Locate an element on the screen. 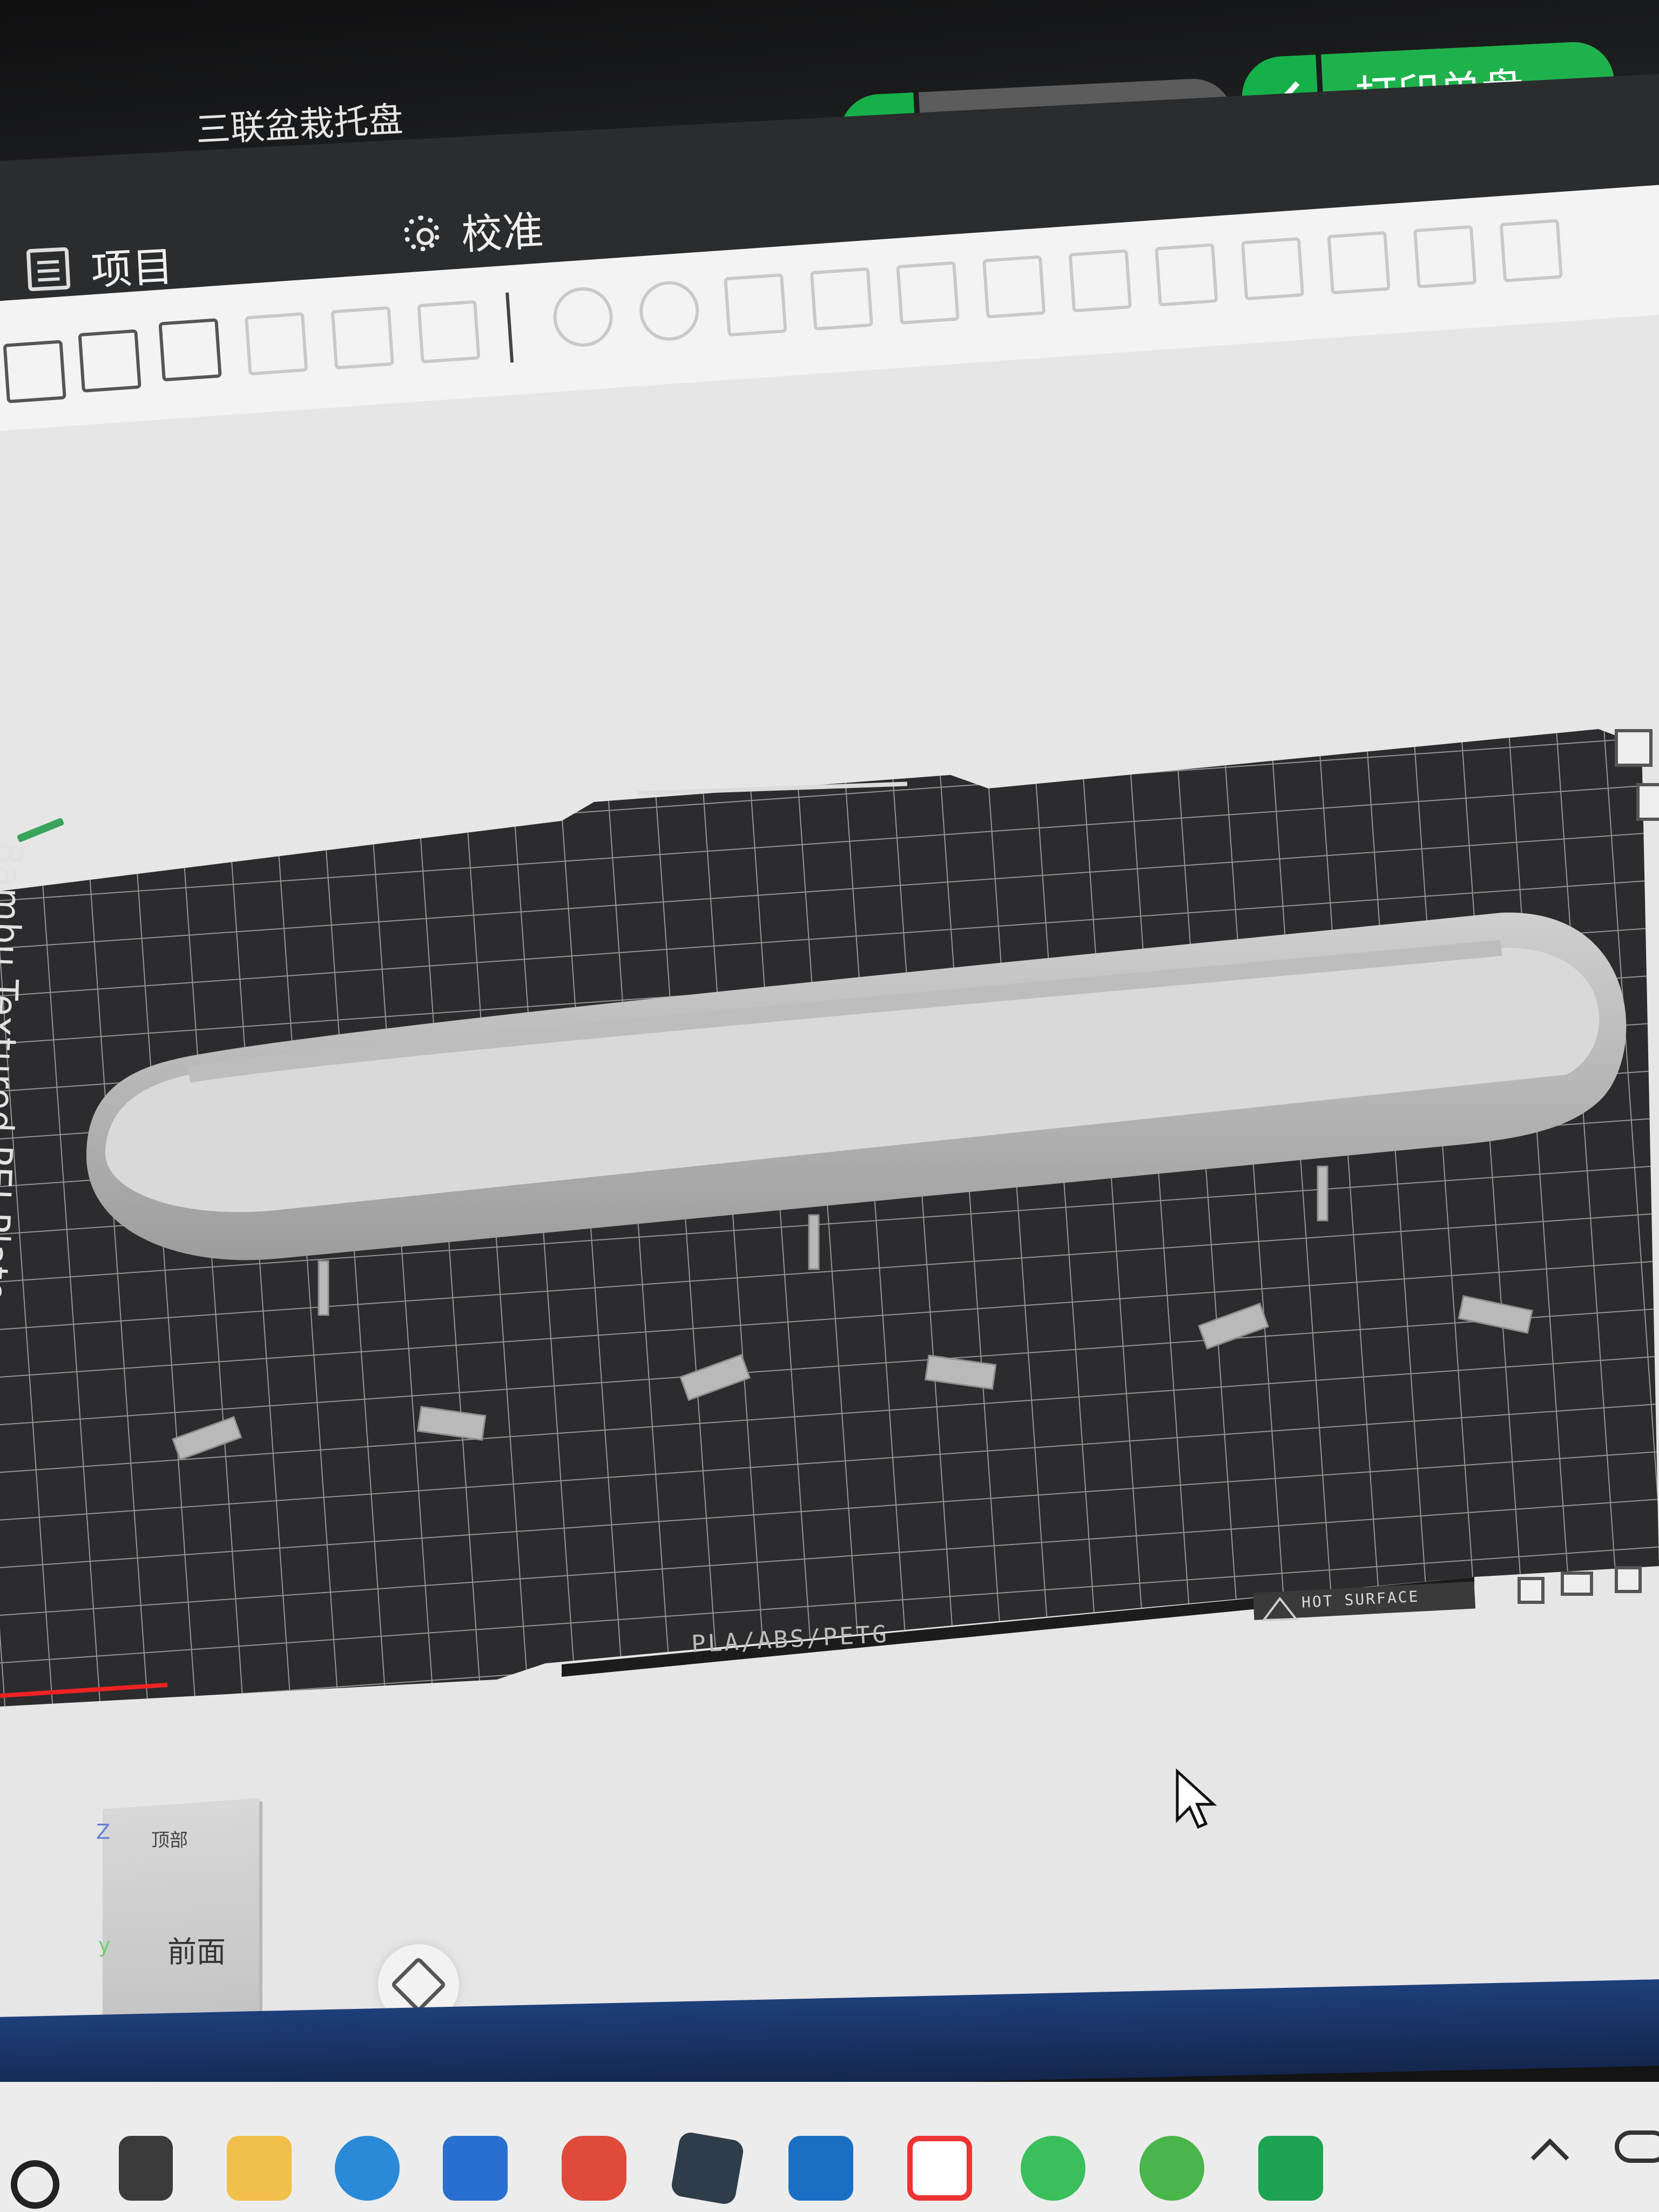 This screenshot has height=2212, width=1659. paste-icon is located at coordinates (363, 338).